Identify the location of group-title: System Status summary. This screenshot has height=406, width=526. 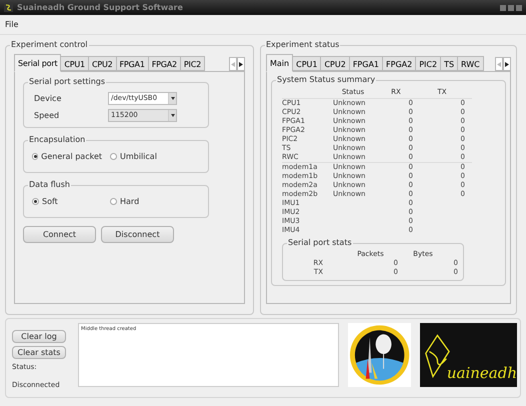
(326, 80).